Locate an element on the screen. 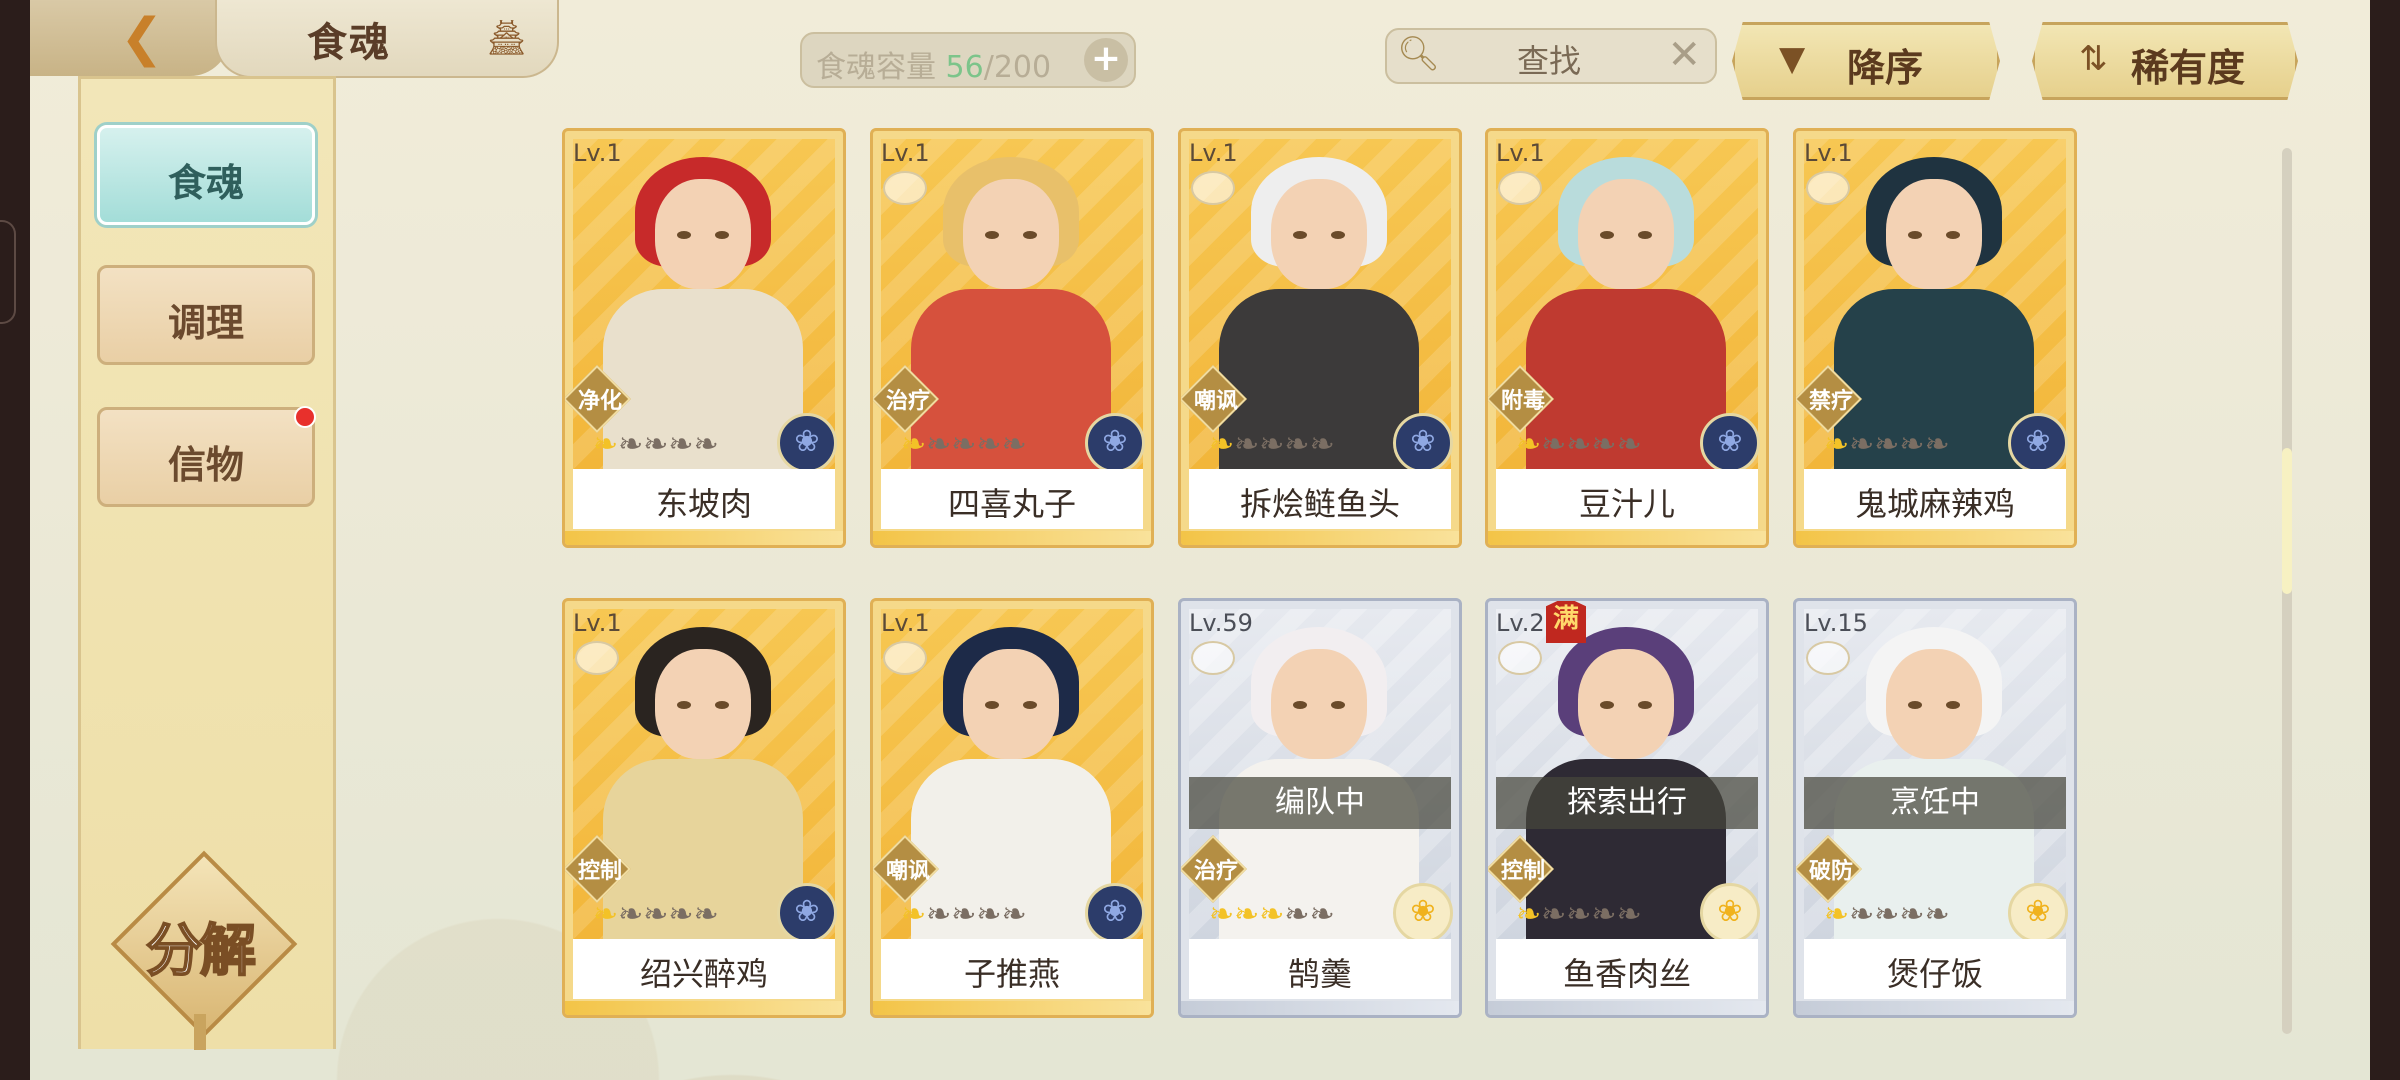 The height and width of the screenshot is (1080, 2400). search-input: 🔍︎ 查找 ✕ is located at coordinates (1551, 56).